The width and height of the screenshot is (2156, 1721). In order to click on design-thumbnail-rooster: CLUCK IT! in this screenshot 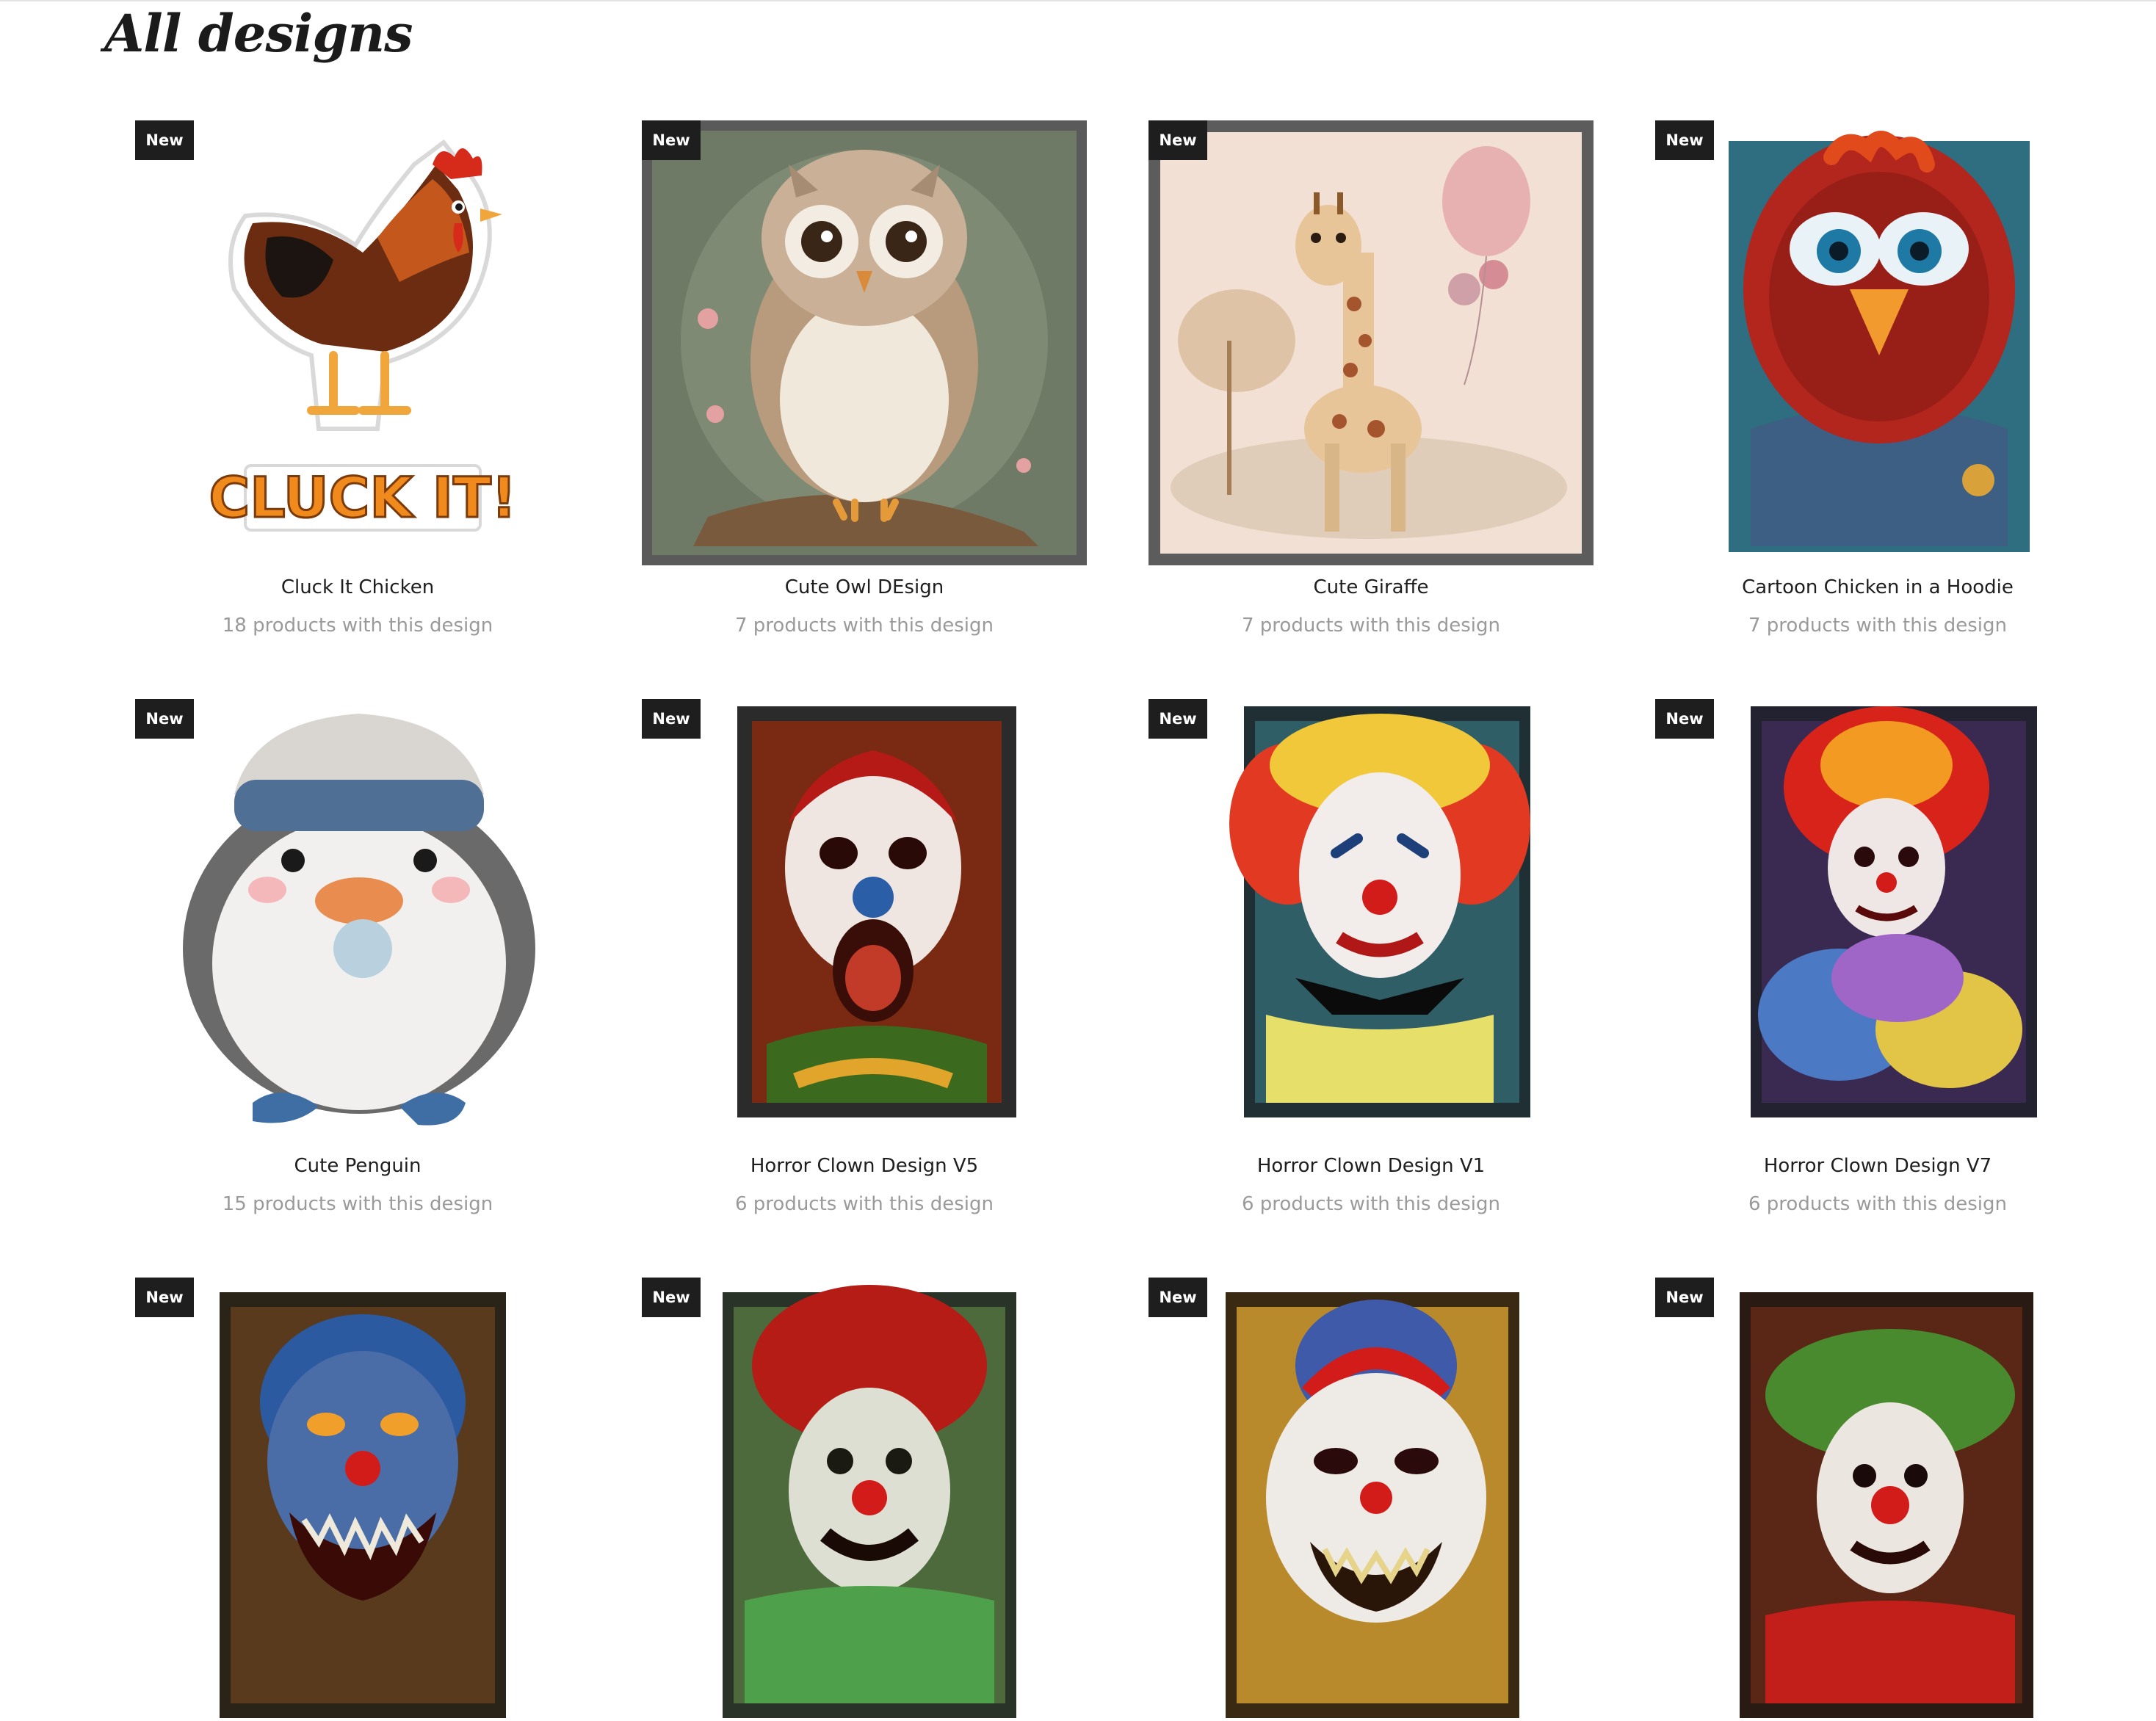, I will do `click(357, 342)`.